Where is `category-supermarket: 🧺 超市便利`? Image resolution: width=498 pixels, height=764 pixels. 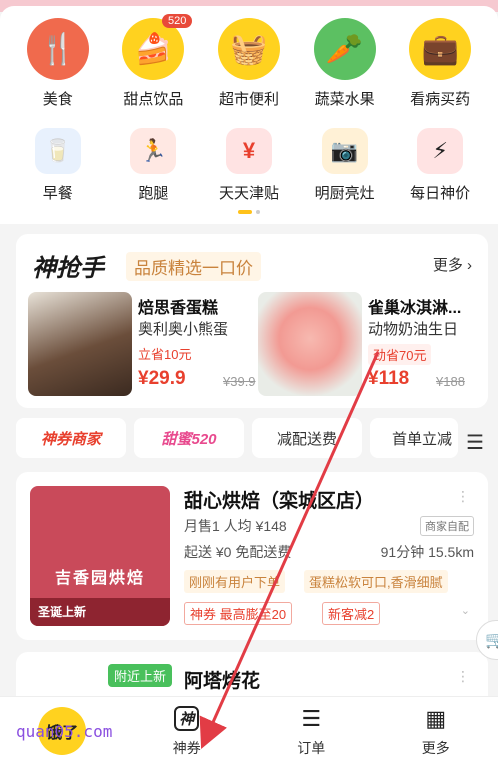 category-supermarket: 🧺 超市便利 is located at coordinates (249, 63).